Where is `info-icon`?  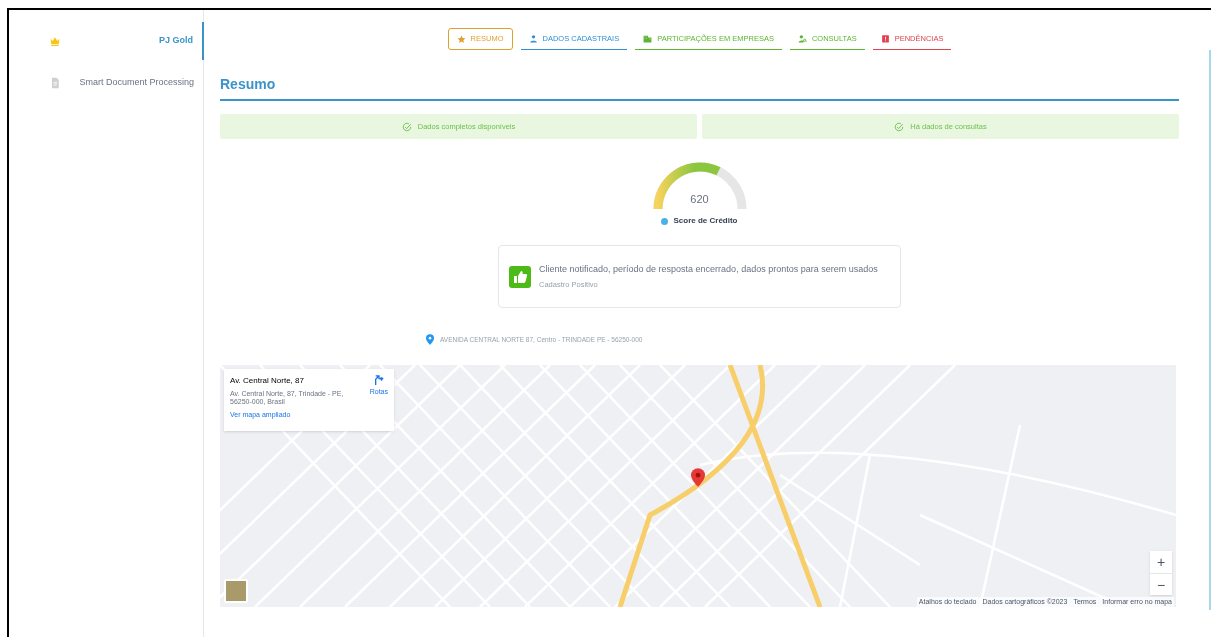
info-icon is located at coordinates (665, 221).